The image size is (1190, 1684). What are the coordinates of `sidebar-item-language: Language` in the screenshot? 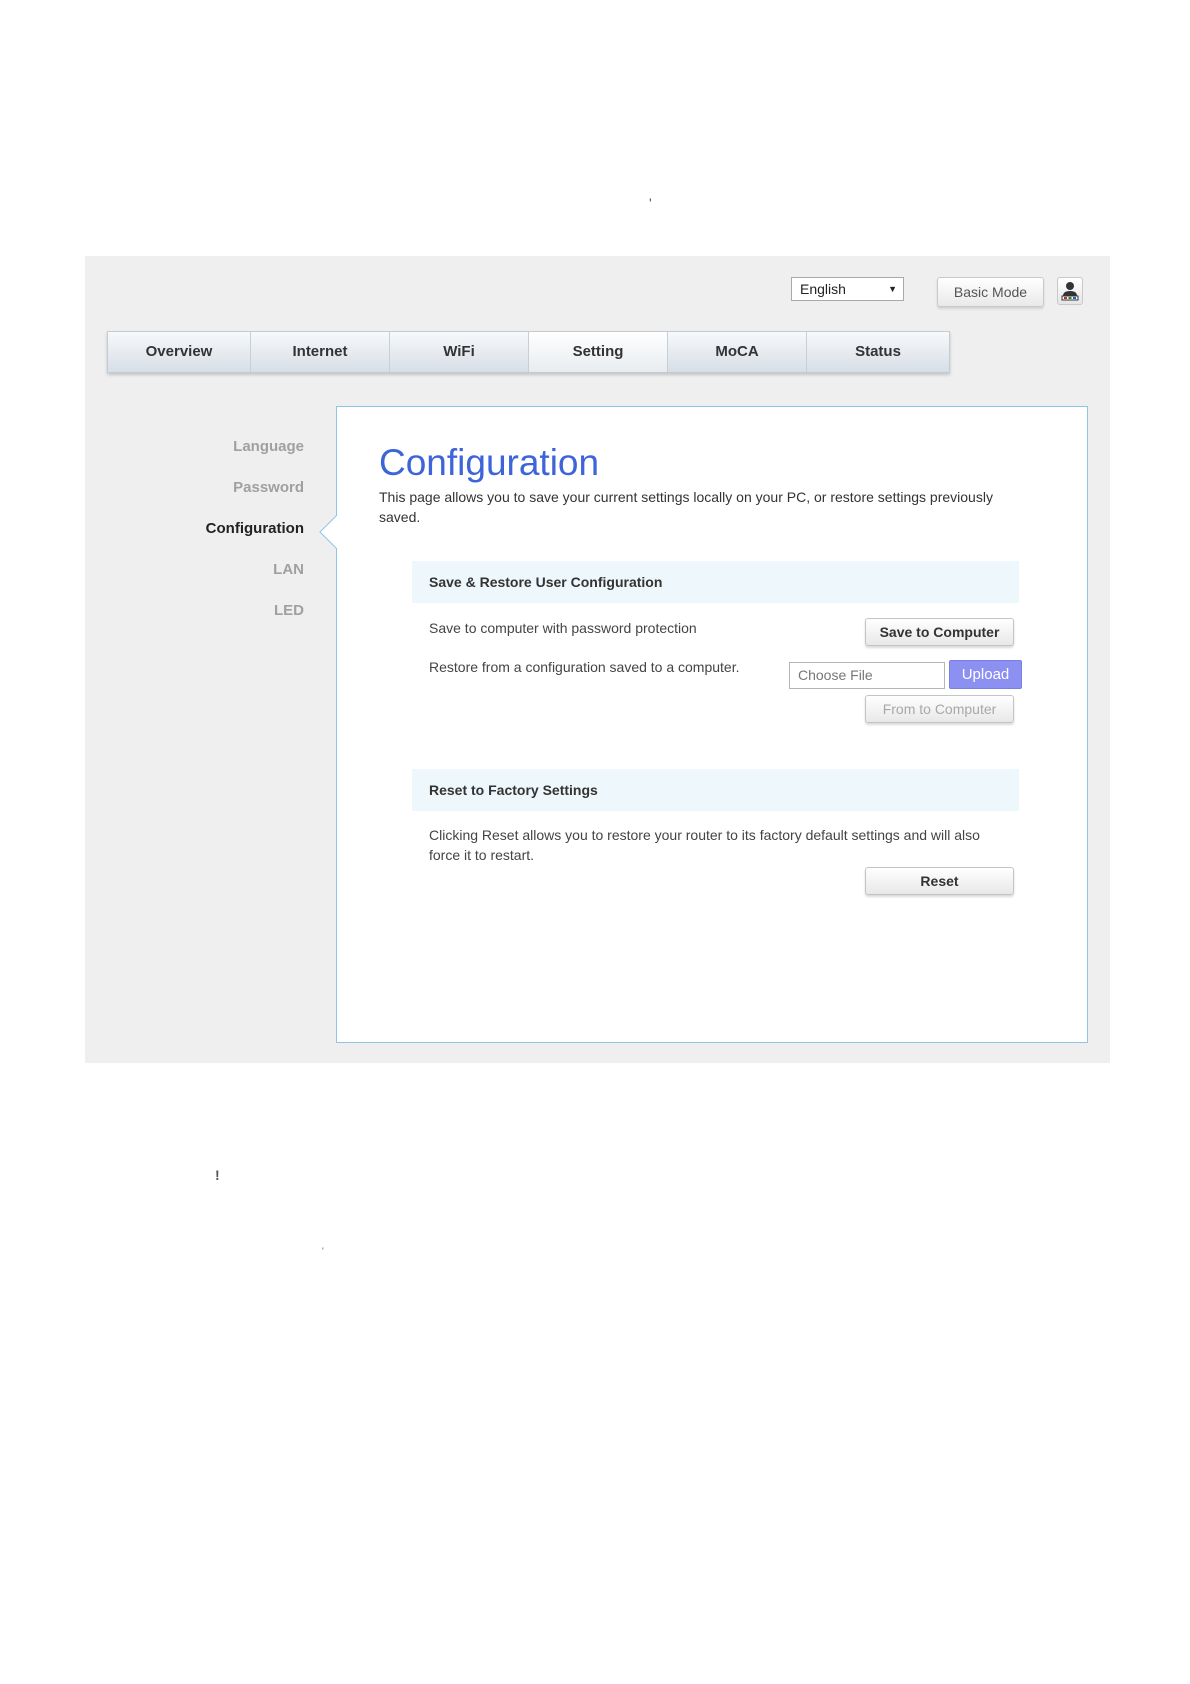 It's located at (268, 446).